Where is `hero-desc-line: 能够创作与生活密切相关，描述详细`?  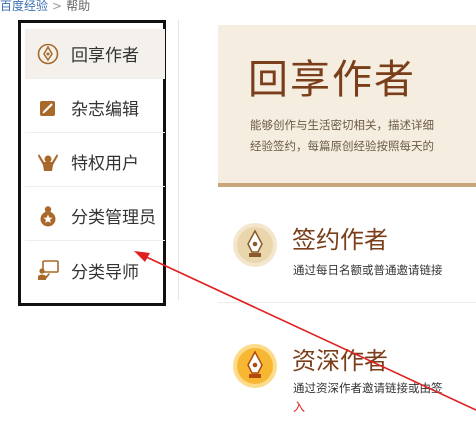 hero-desc-line: 能够创作与生活密切相关，描述详细 is located at coordinates (342, 125).